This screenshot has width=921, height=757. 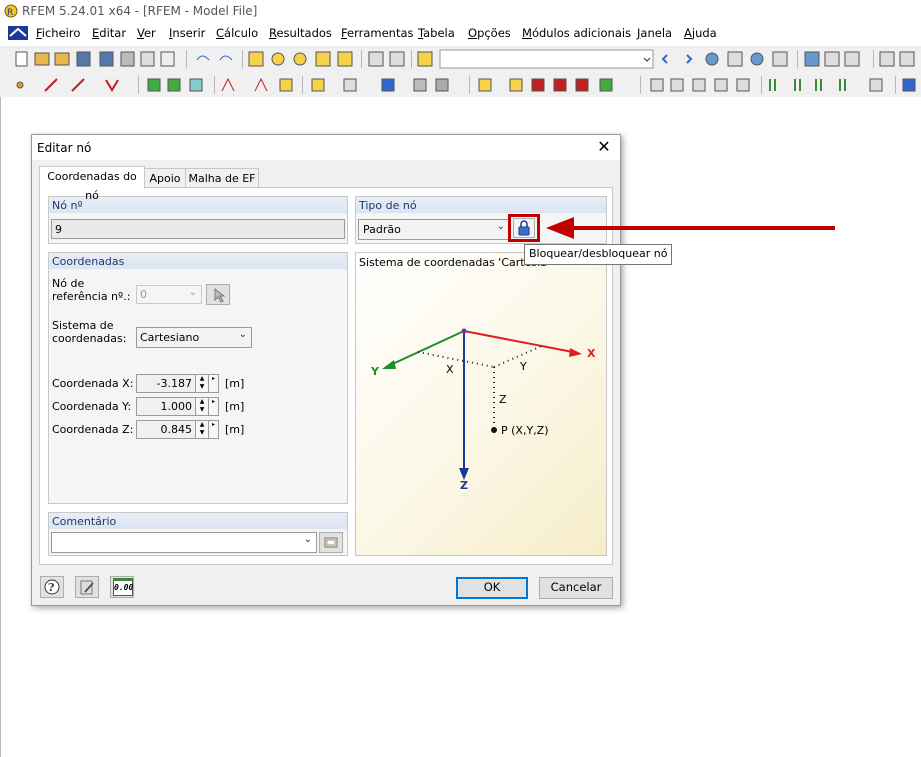 I want to click on coord-x-menu-arrow: ▸, so click(x=213, y=383).